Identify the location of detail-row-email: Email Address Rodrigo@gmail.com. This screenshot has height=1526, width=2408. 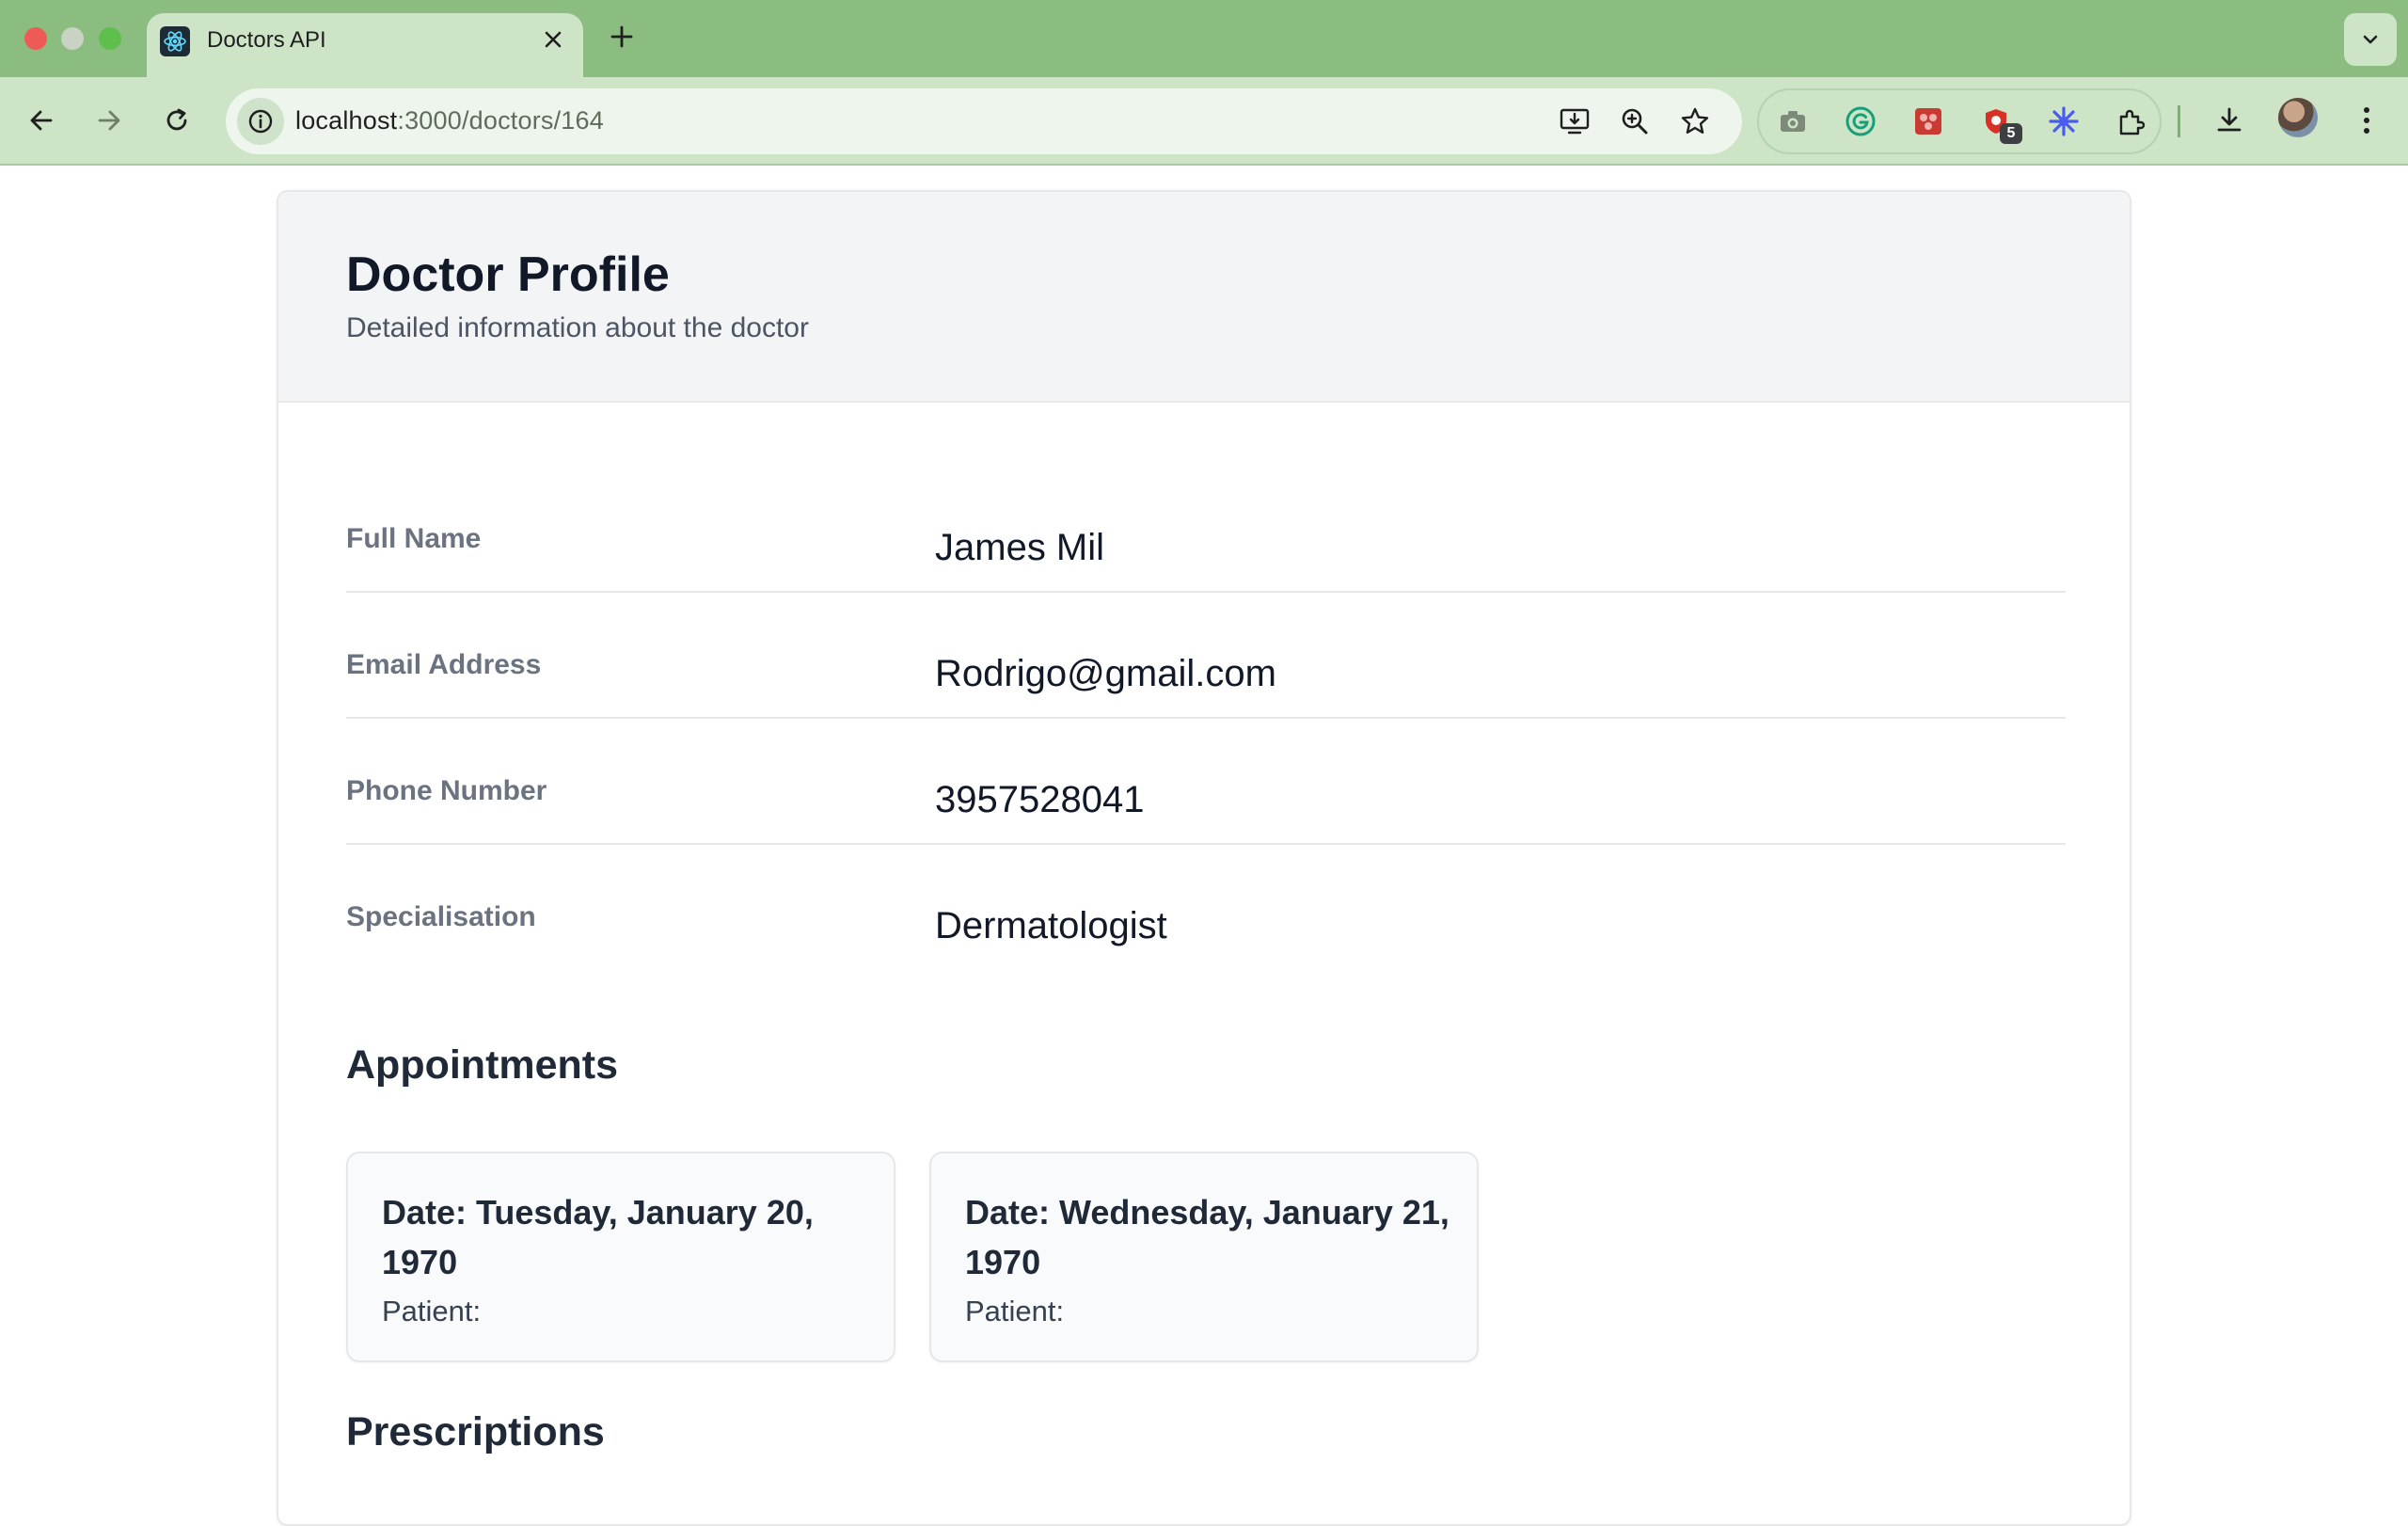
(1206, 656).